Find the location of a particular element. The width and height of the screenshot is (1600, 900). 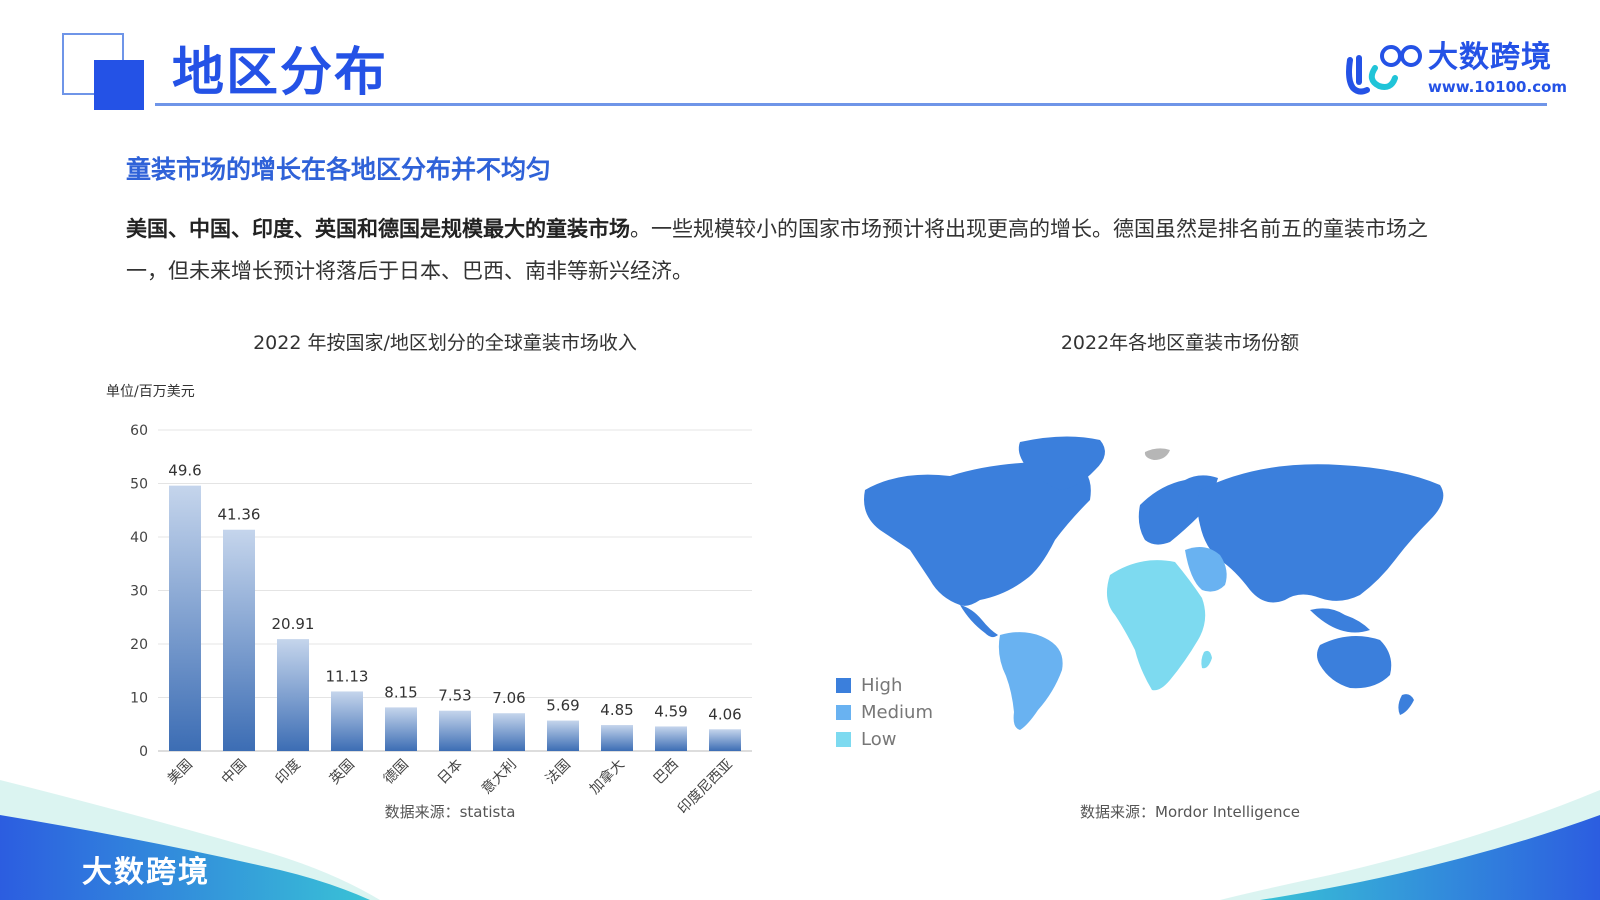

bar-value-label: 20.91 is located at coordinates (293, 624).